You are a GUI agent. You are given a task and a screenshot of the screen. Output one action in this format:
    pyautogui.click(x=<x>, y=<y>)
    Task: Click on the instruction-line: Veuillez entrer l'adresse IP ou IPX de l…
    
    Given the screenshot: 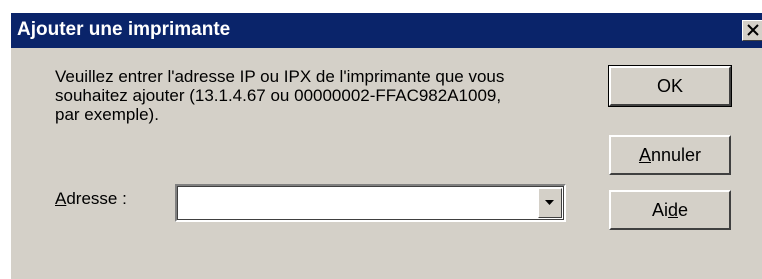 What is the action you would take?
    pyautogui.click(x=280, y=76)
    